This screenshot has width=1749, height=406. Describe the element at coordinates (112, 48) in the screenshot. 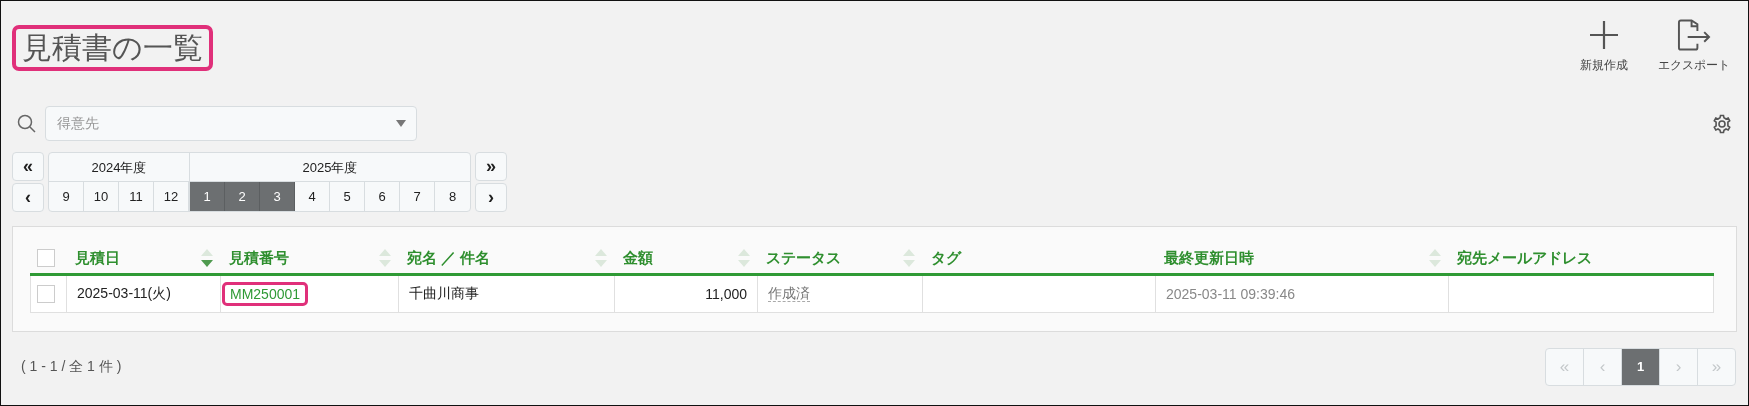

I see `page-title: 見積書の一覧` at that location.